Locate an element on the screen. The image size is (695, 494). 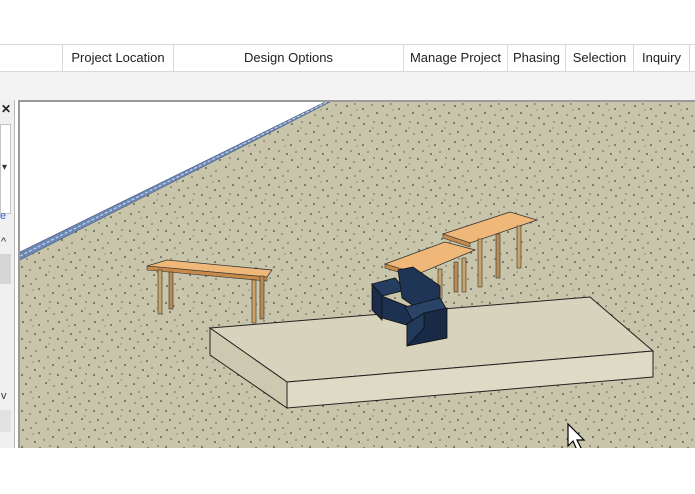
panel-label: Selection is located at coordinates (599, 57).